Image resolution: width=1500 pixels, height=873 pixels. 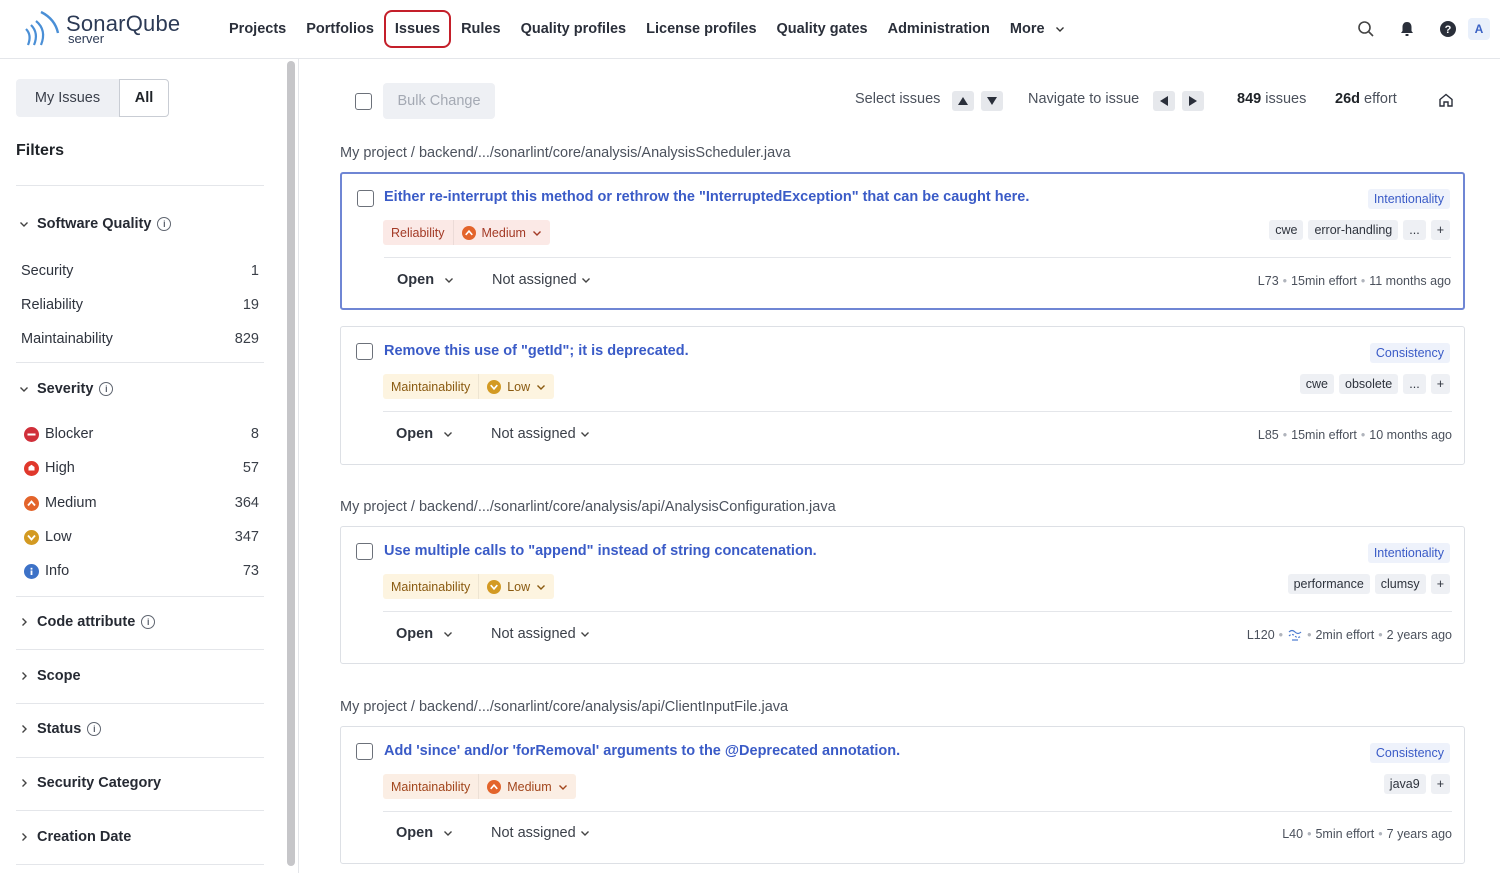 What do you see at coordinates (439, 101) in the screenshot?
I see `bulk-change-button: Bulk Change` at bounding box center [439, 101].